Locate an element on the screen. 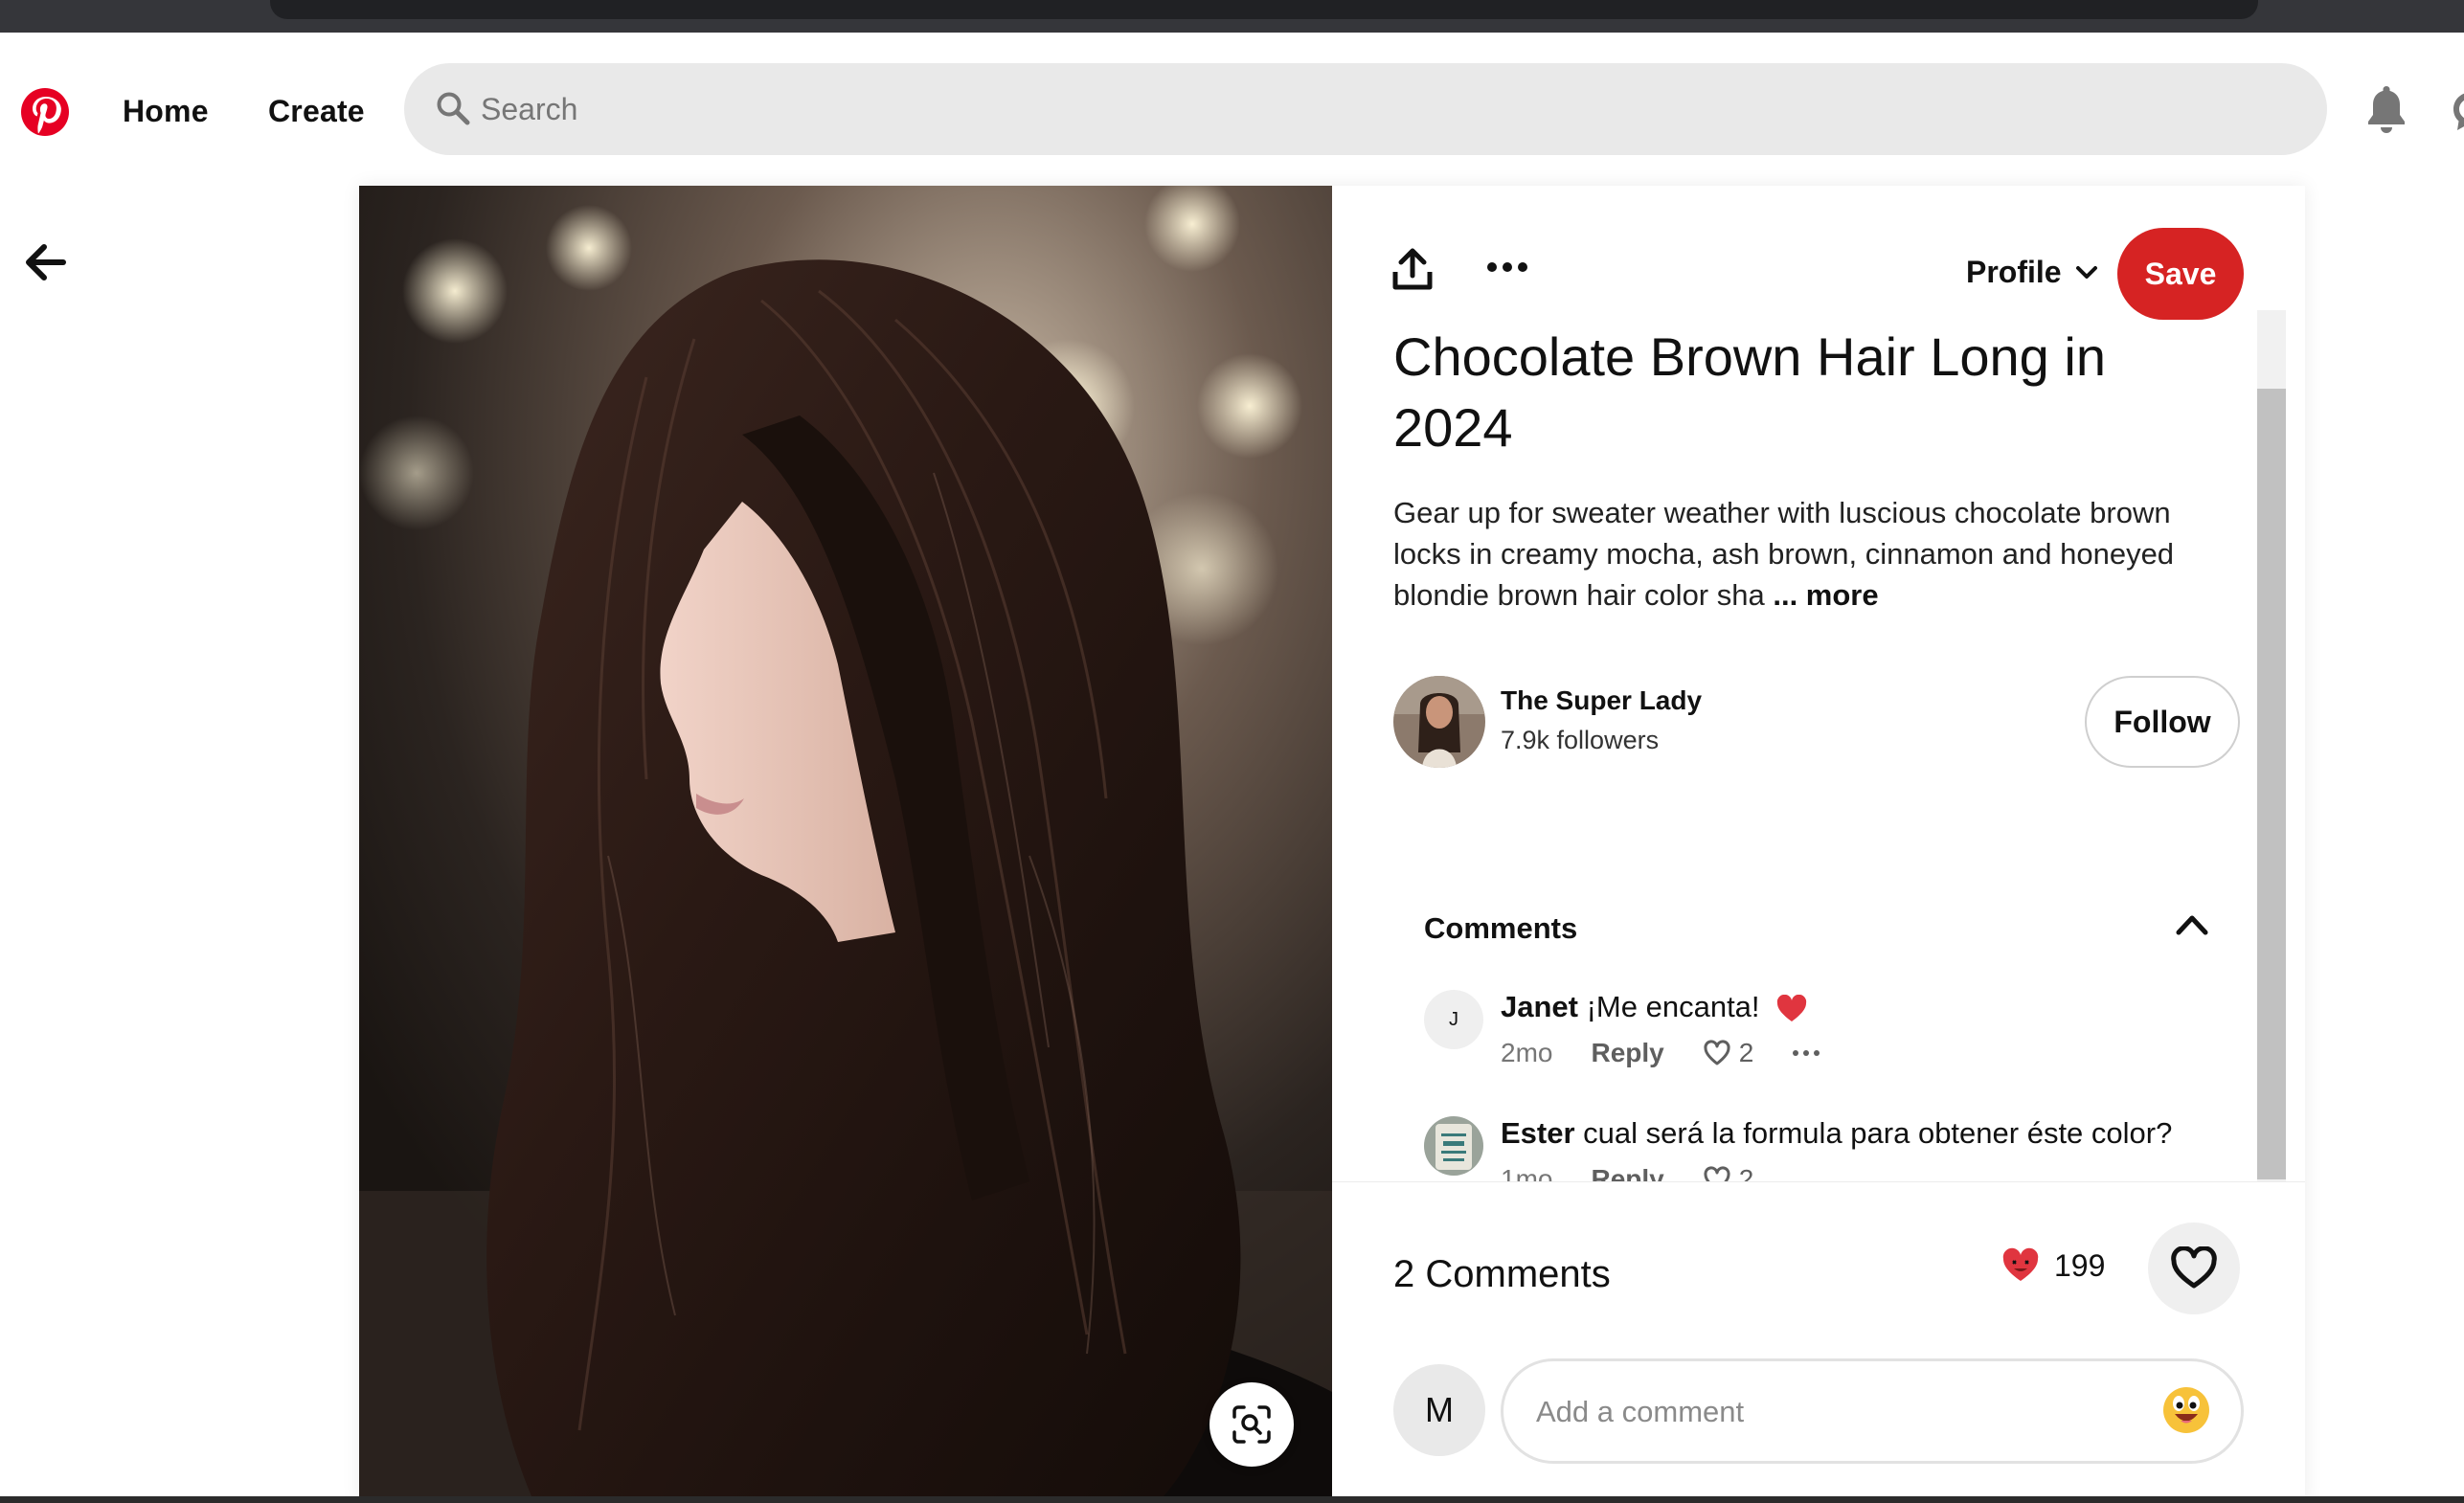 The width and height of the screenshot is (2464, 1503). comment-line: Janet ¡Me encanta! is located at coordinates (1660, 1007).